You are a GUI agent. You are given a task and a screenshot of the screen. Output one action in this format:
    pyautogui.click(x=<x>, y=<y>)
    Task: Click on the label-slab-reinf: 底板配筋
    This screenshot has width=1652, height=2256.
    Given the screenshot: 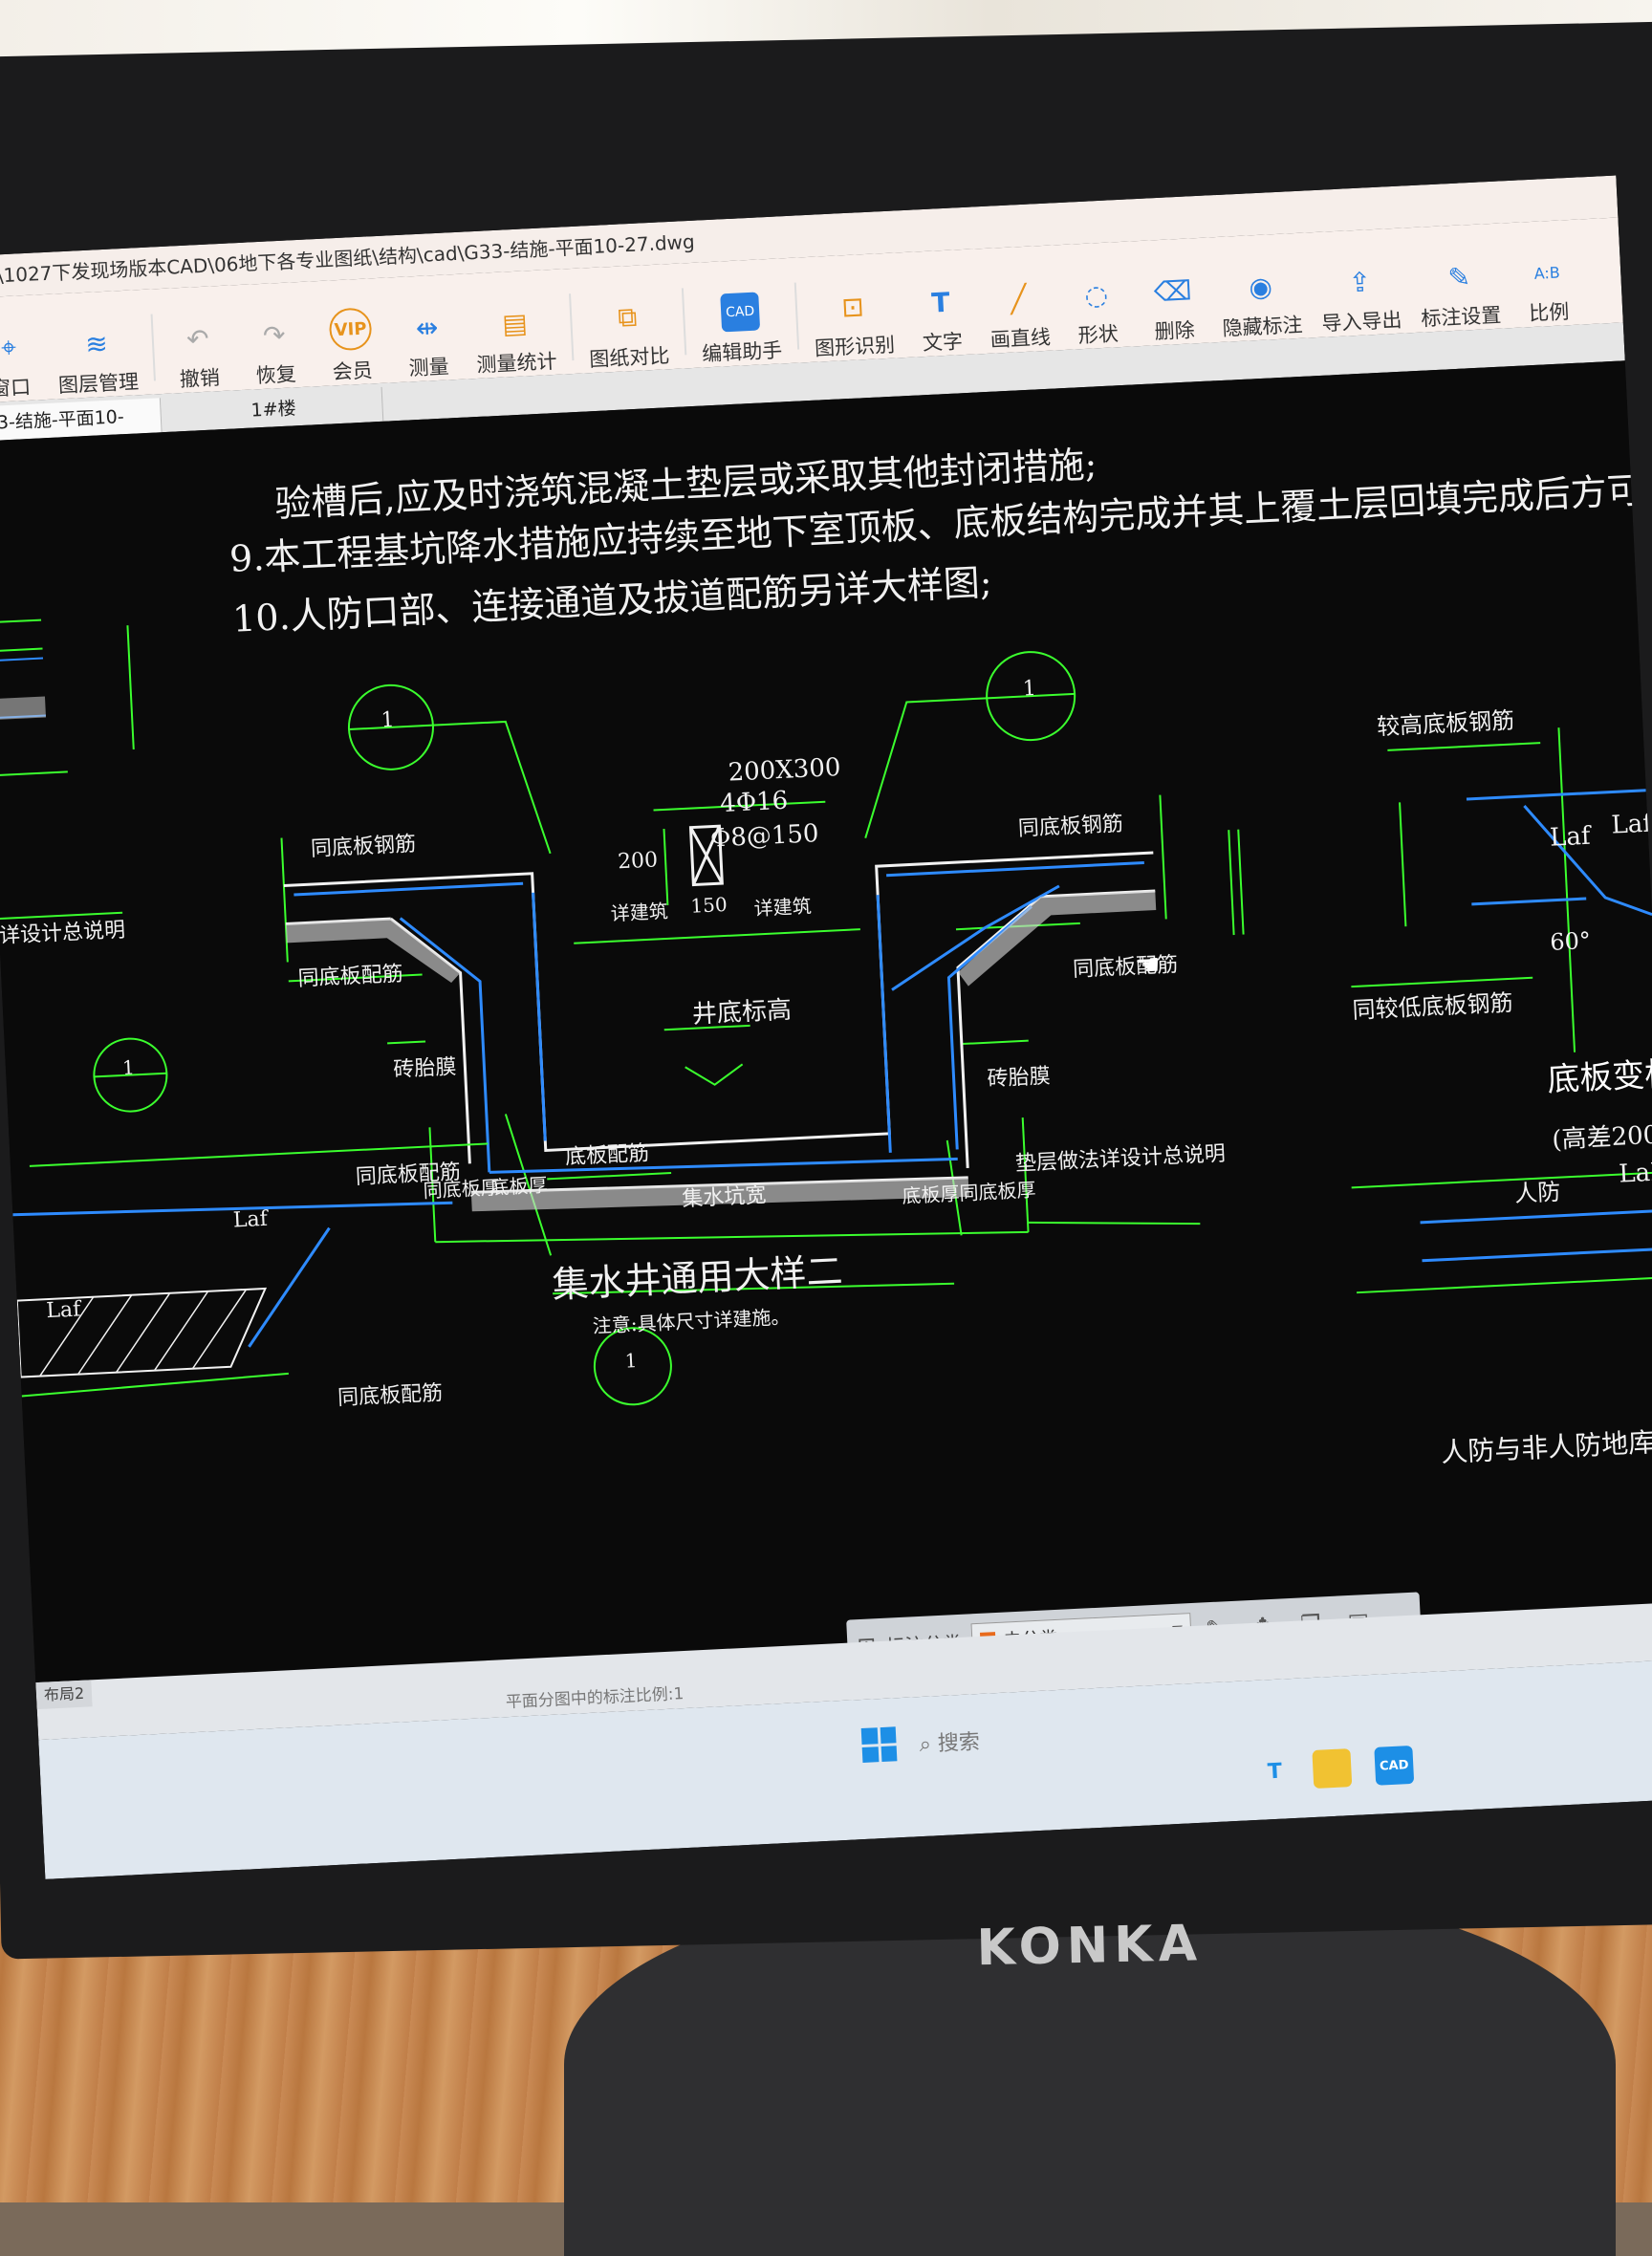 What is the action you would take?
    pyautogui.click(x=607, y=1155)
    